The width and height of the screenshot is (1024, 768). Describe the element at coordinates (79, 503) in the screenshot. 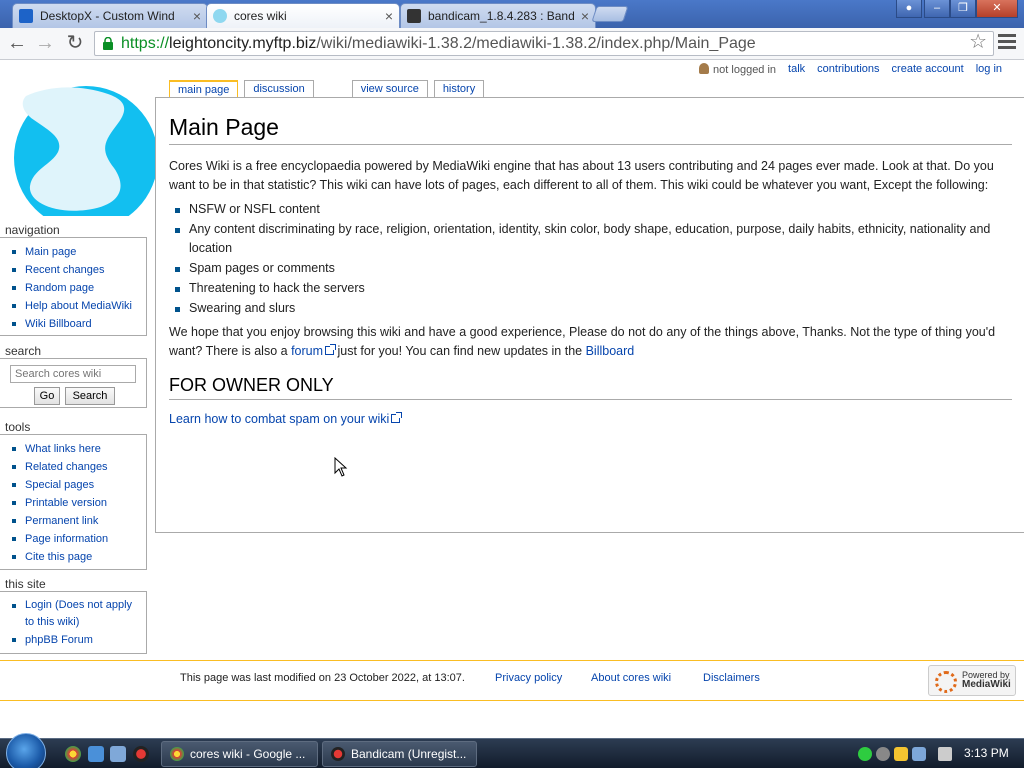

I see `sidebar-item-printable-version: Printable version` at that location.